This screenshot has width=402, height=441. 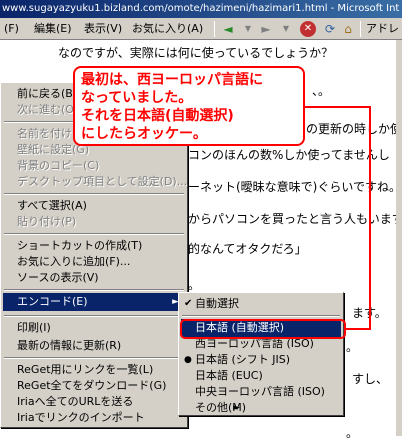 I want to click on callout-line: それを日本語(自動選択), so click(x=157, y=116).